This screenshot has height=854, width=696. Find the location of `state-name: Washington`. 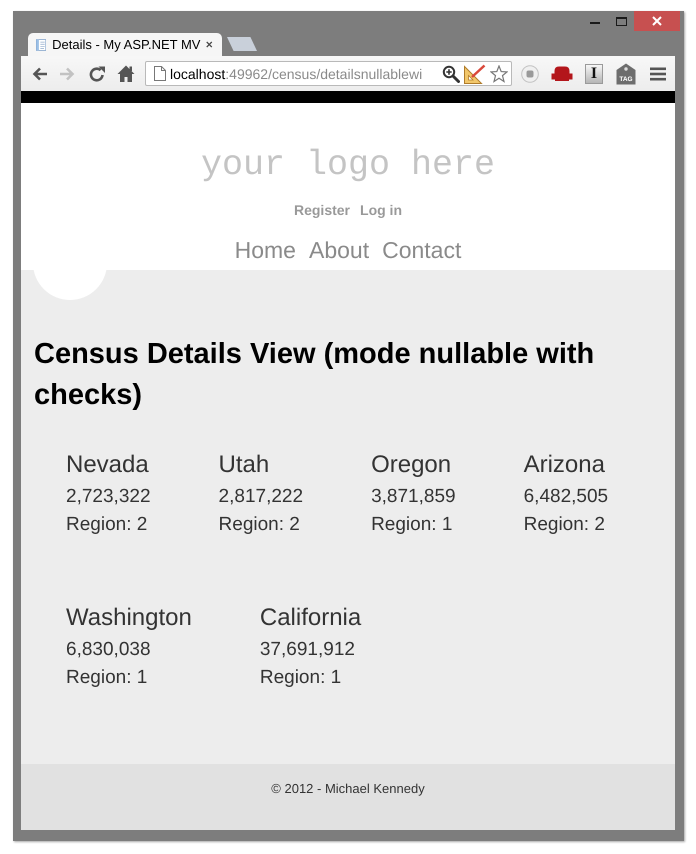

state-name: Washington is located at coordinates (129, 618).